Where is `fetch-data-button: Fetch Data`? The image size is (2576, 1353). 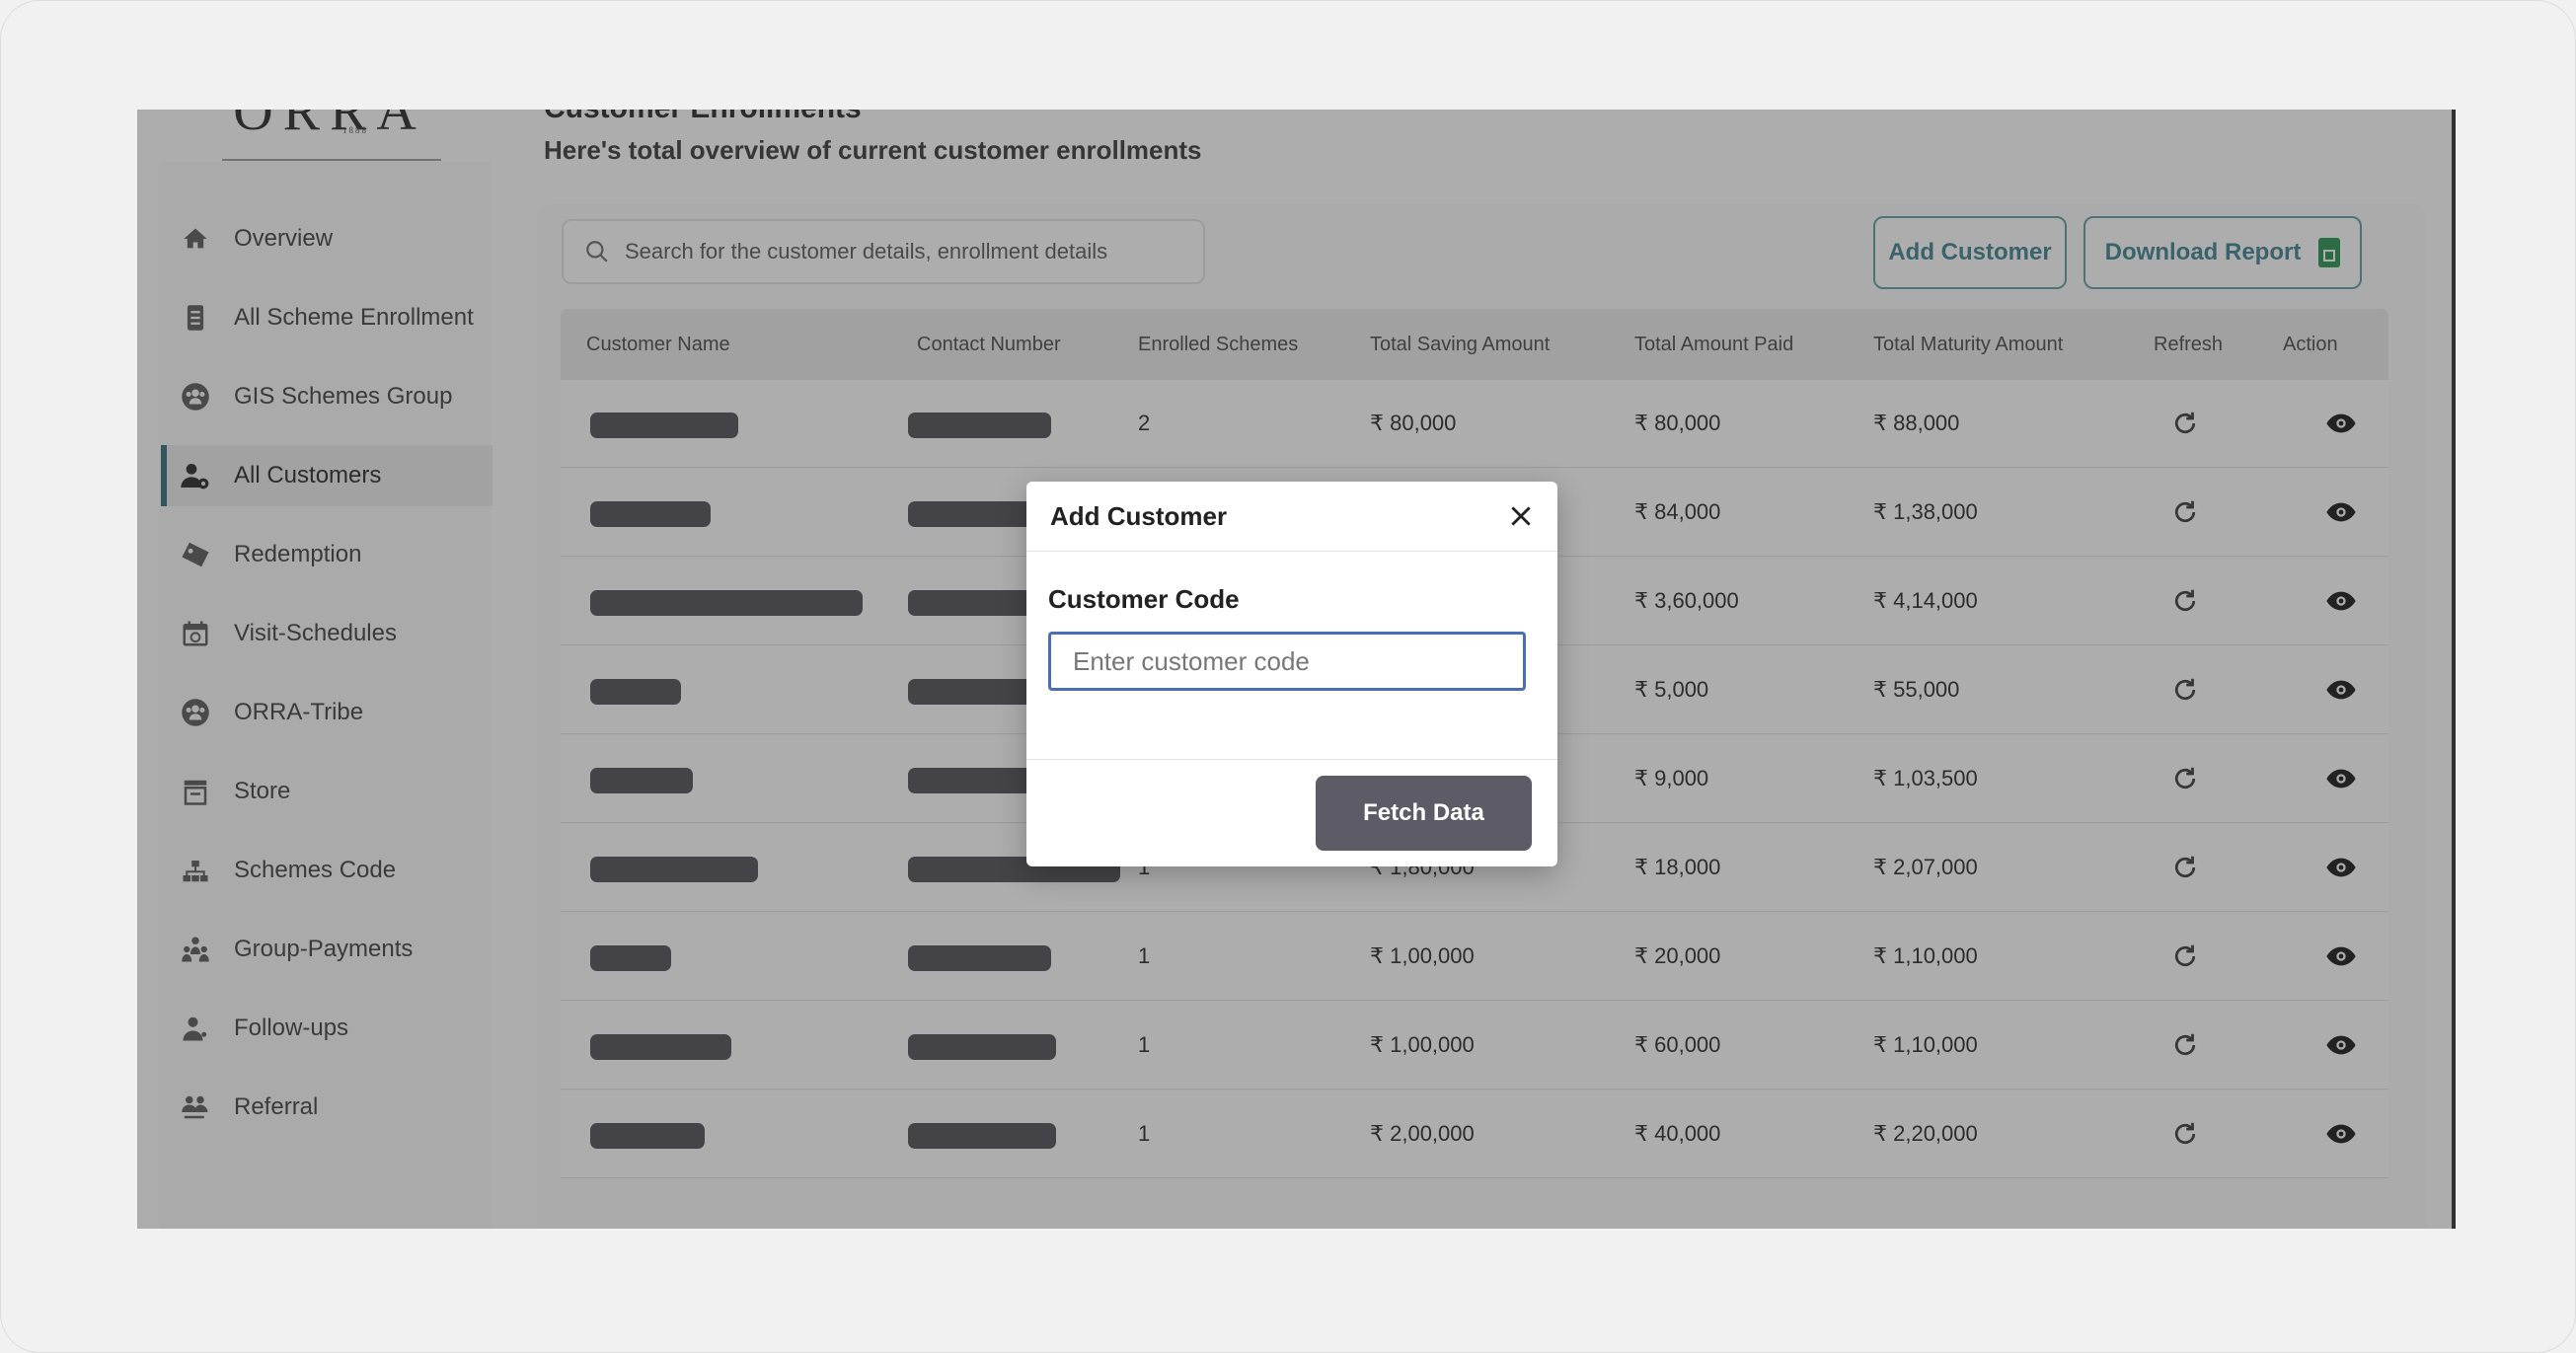
fetch-data-button: Fetch Data is located at coordinates (1424, 813).